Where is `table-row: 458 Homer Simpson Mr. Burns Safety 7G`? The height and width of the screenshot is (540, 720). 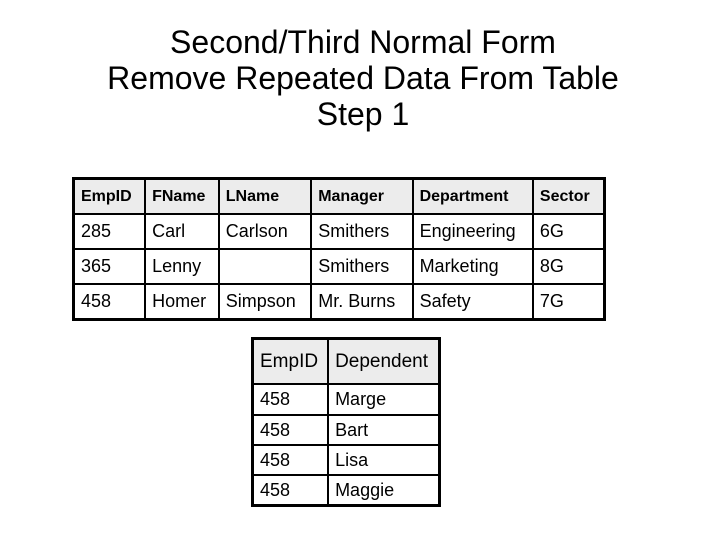
table-row: 458 Homer Simpson Mr. Burns Safety 7G is located at coordinates (339, 302).